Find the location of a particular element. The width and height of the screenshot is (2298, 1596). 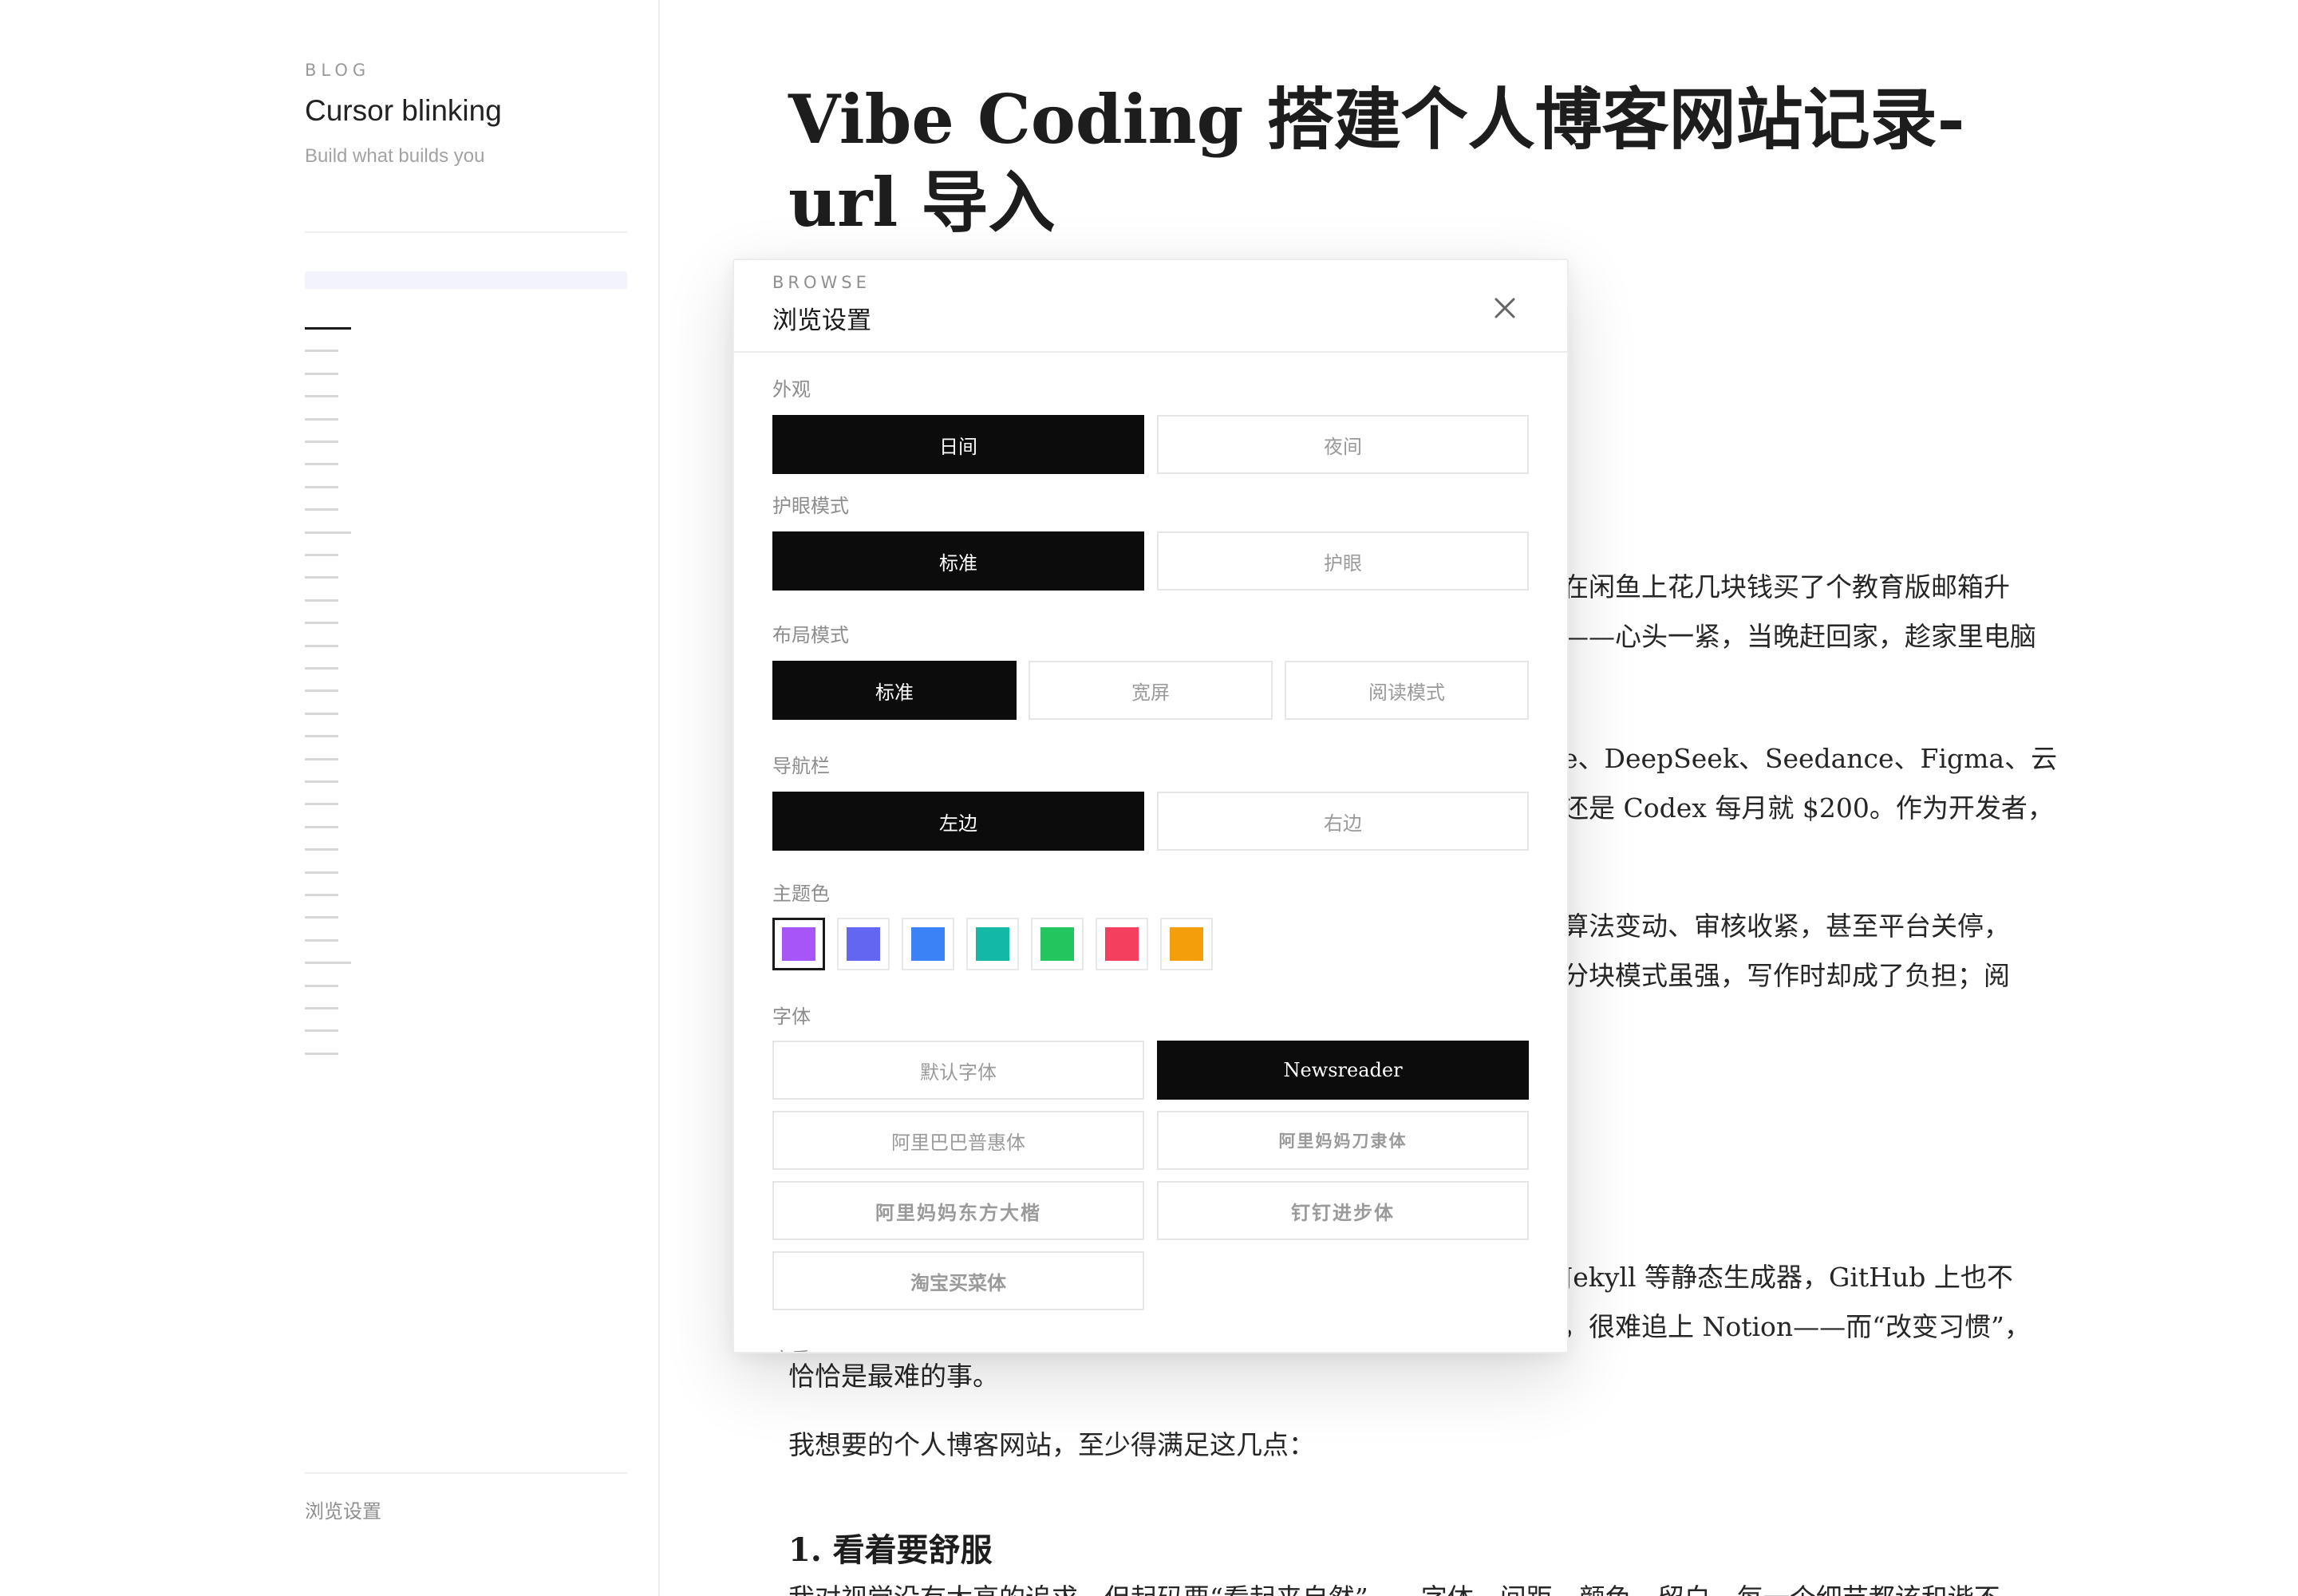

article-paragraph-line: 在闲鱼上花几块钱买了个教育版邮箱升 is located at coordinates (1786, 586).